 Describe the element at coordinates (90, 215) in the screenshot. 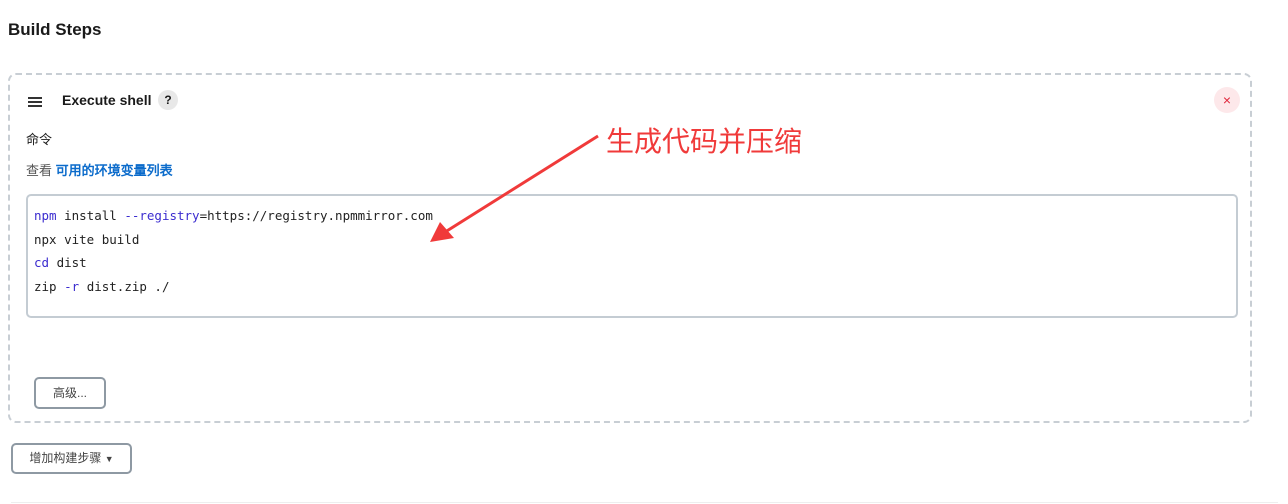

I see `code-token: install` at that location.